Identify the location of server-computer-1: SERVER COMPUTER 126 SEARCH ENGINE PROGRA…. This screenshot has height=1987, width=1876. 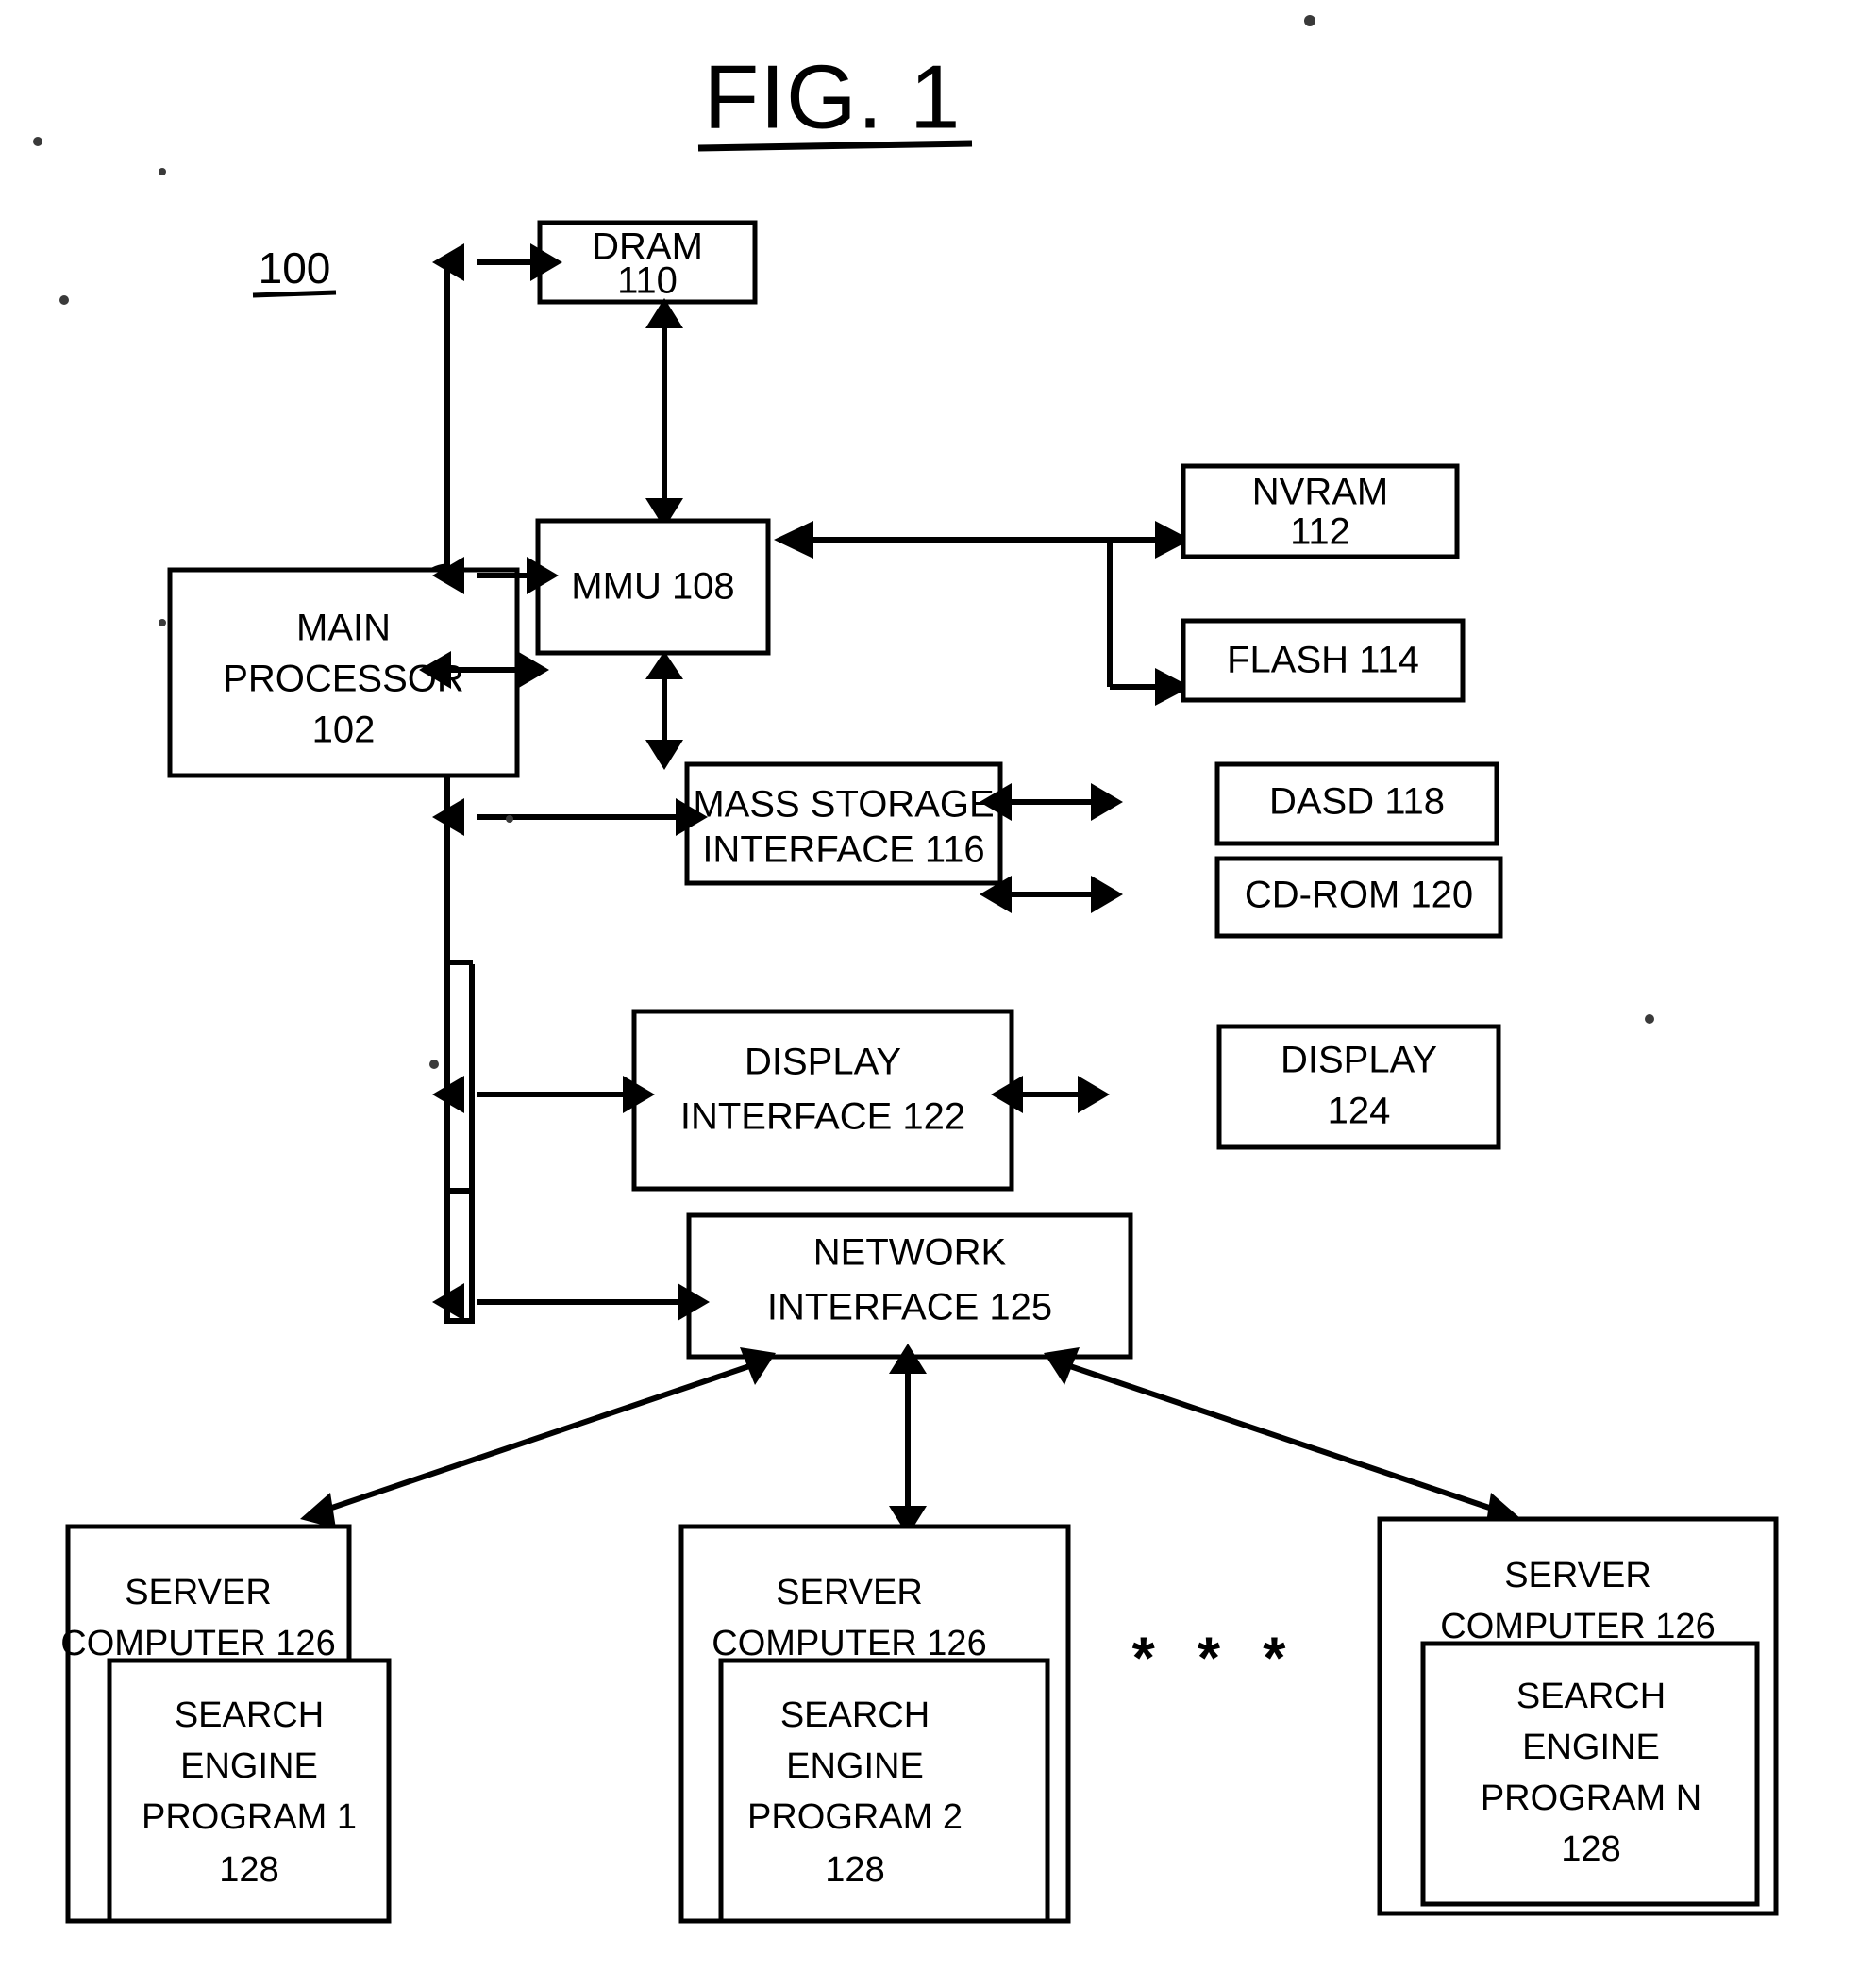
(226, 1724).